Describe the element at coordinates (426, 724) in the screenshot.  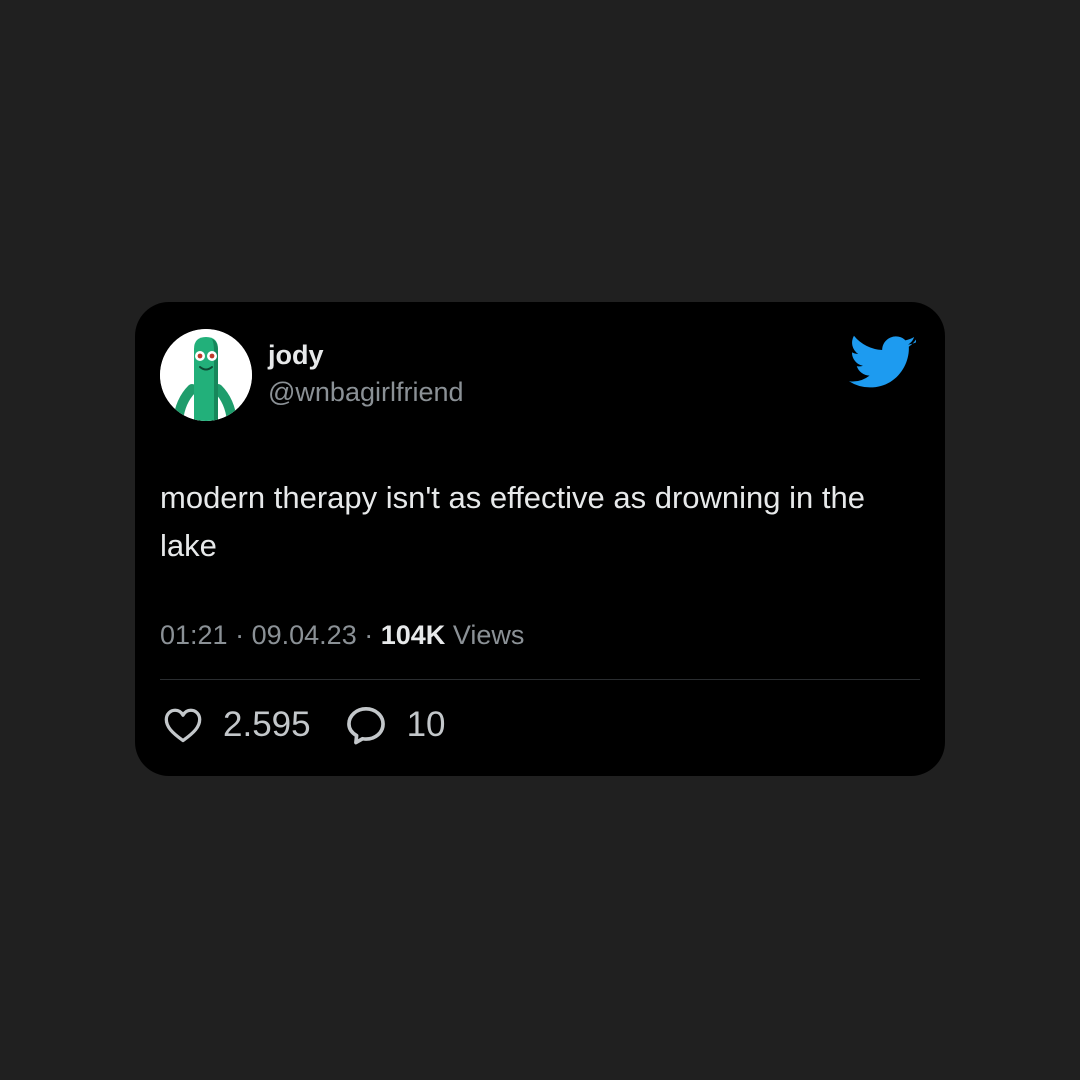
I see `reply-count: 10` at that location.